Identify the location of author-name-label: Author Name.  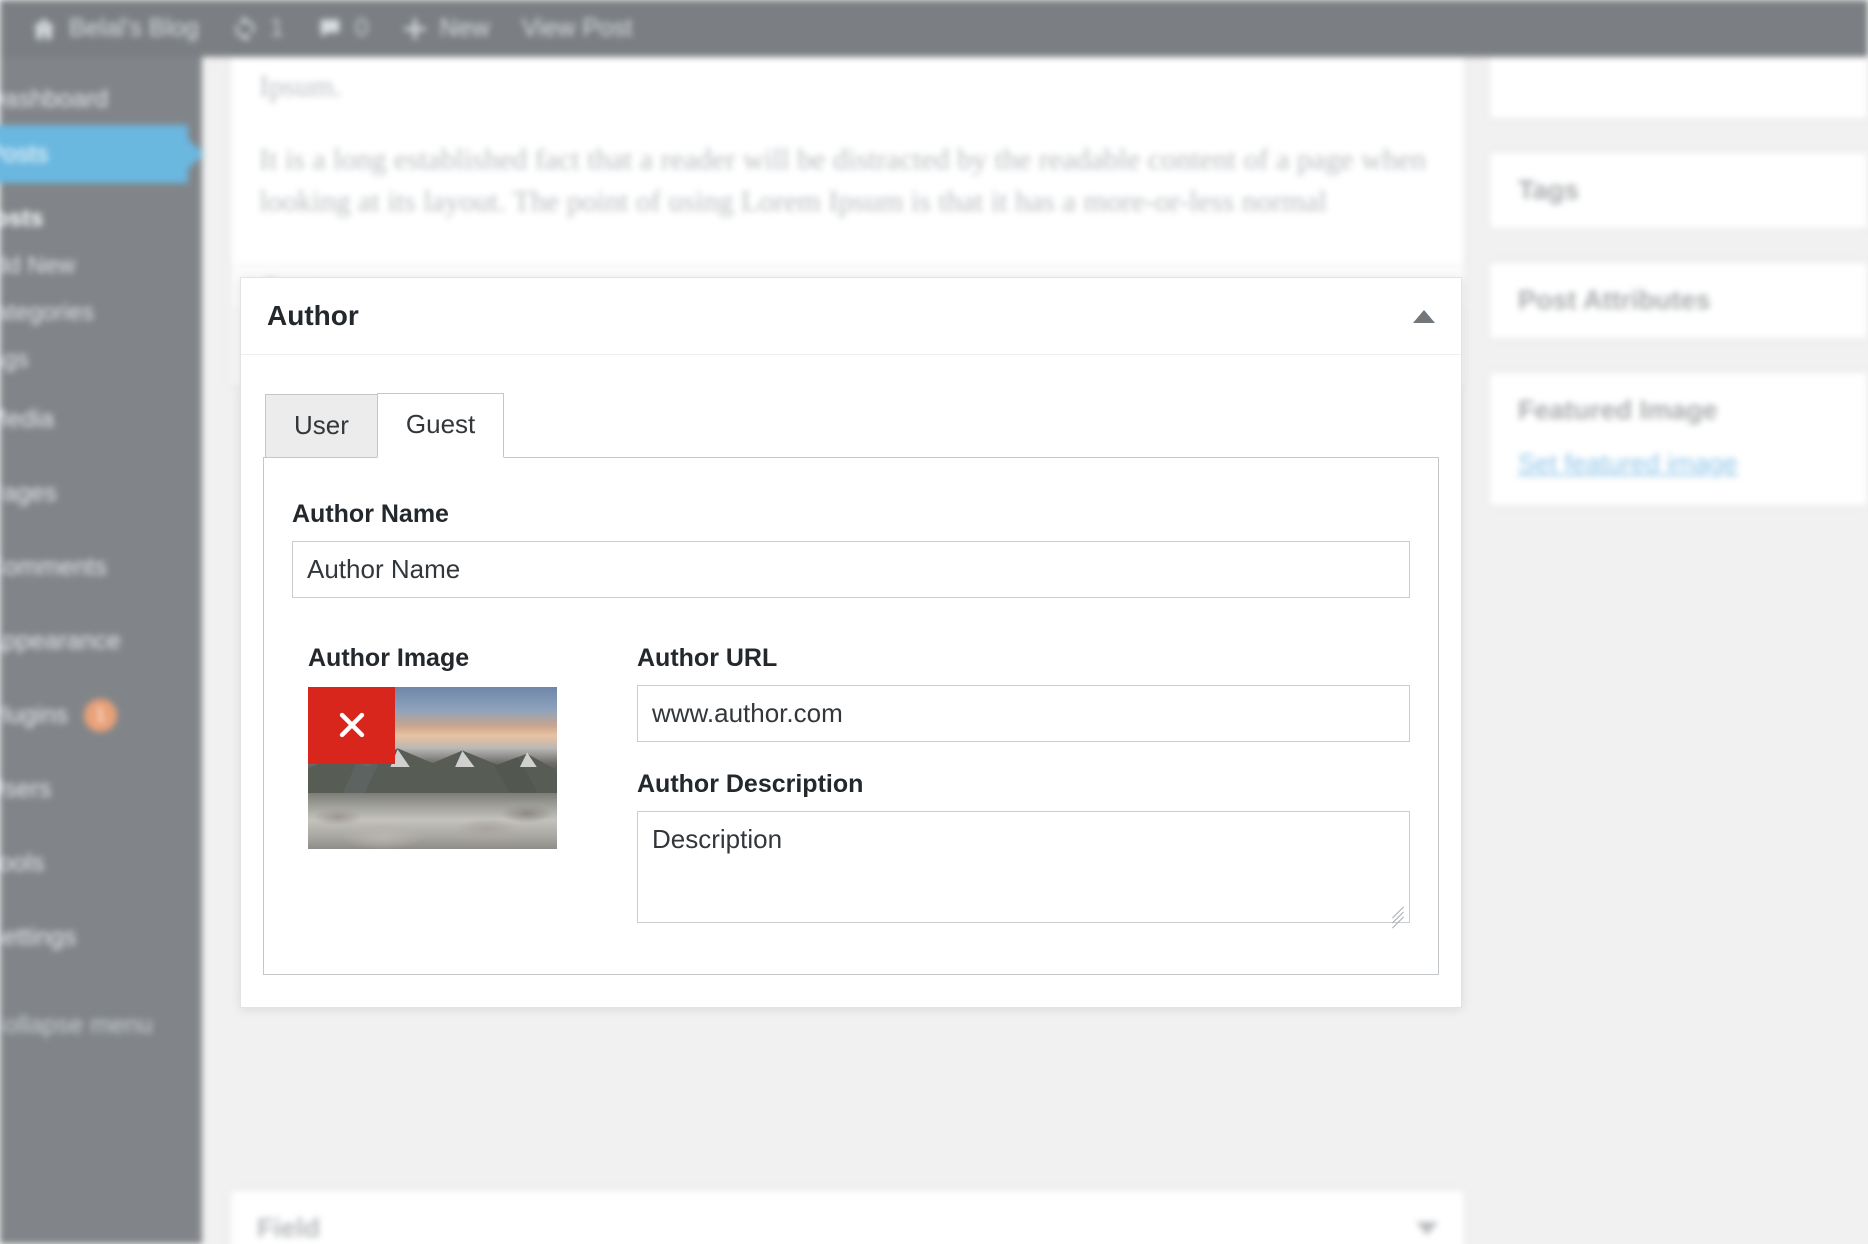
(370, 513).